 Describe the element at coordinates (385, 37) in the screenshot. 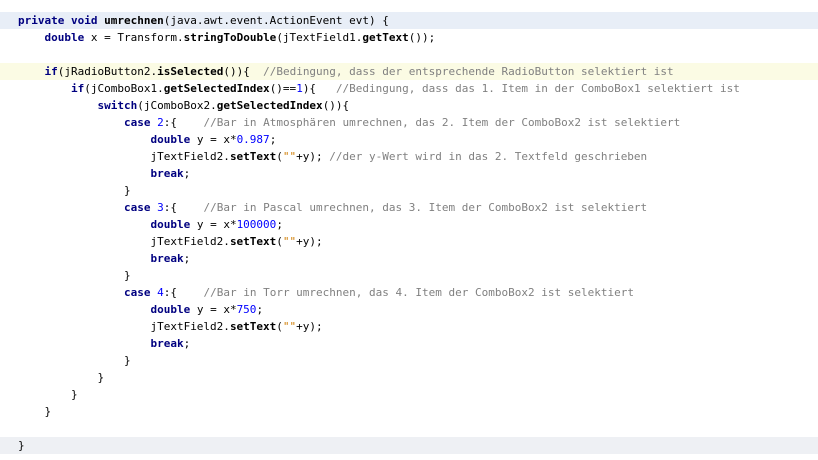

I see `code-method: getText` at that location.